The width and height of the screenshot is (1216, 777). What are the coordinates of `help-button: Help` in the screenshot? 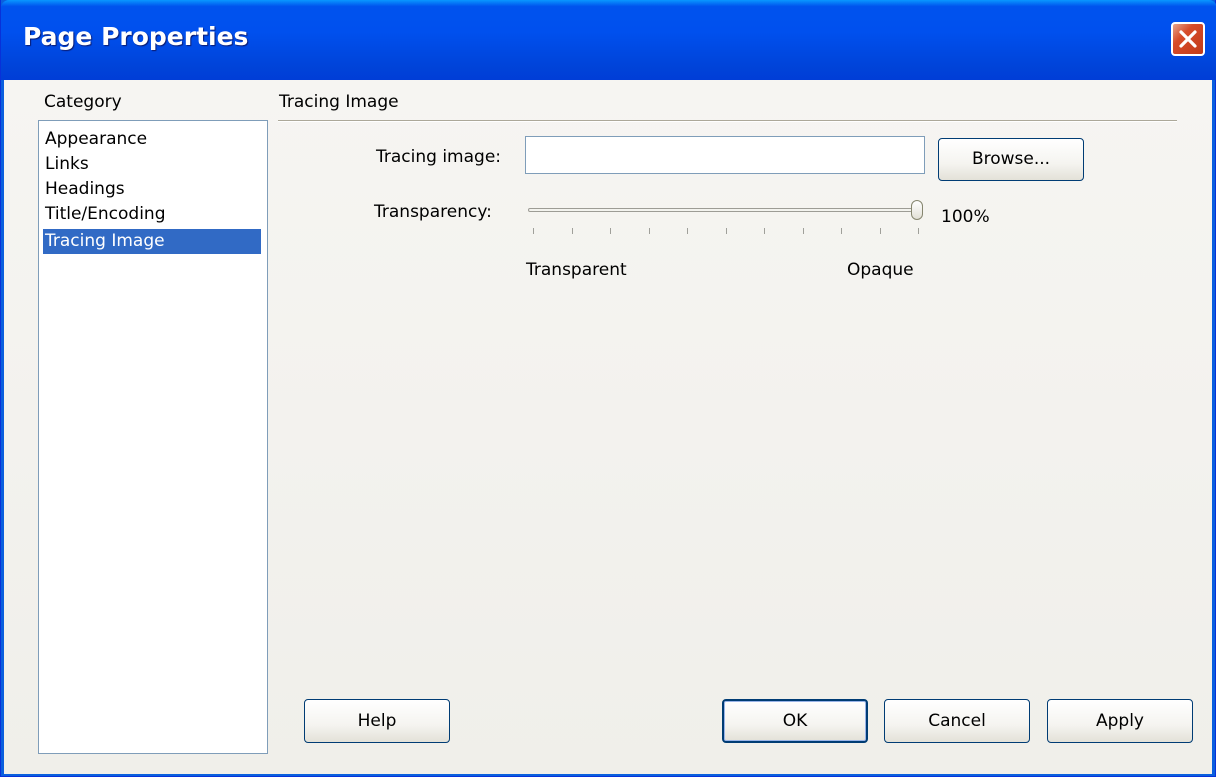 It's located at (377, 721).